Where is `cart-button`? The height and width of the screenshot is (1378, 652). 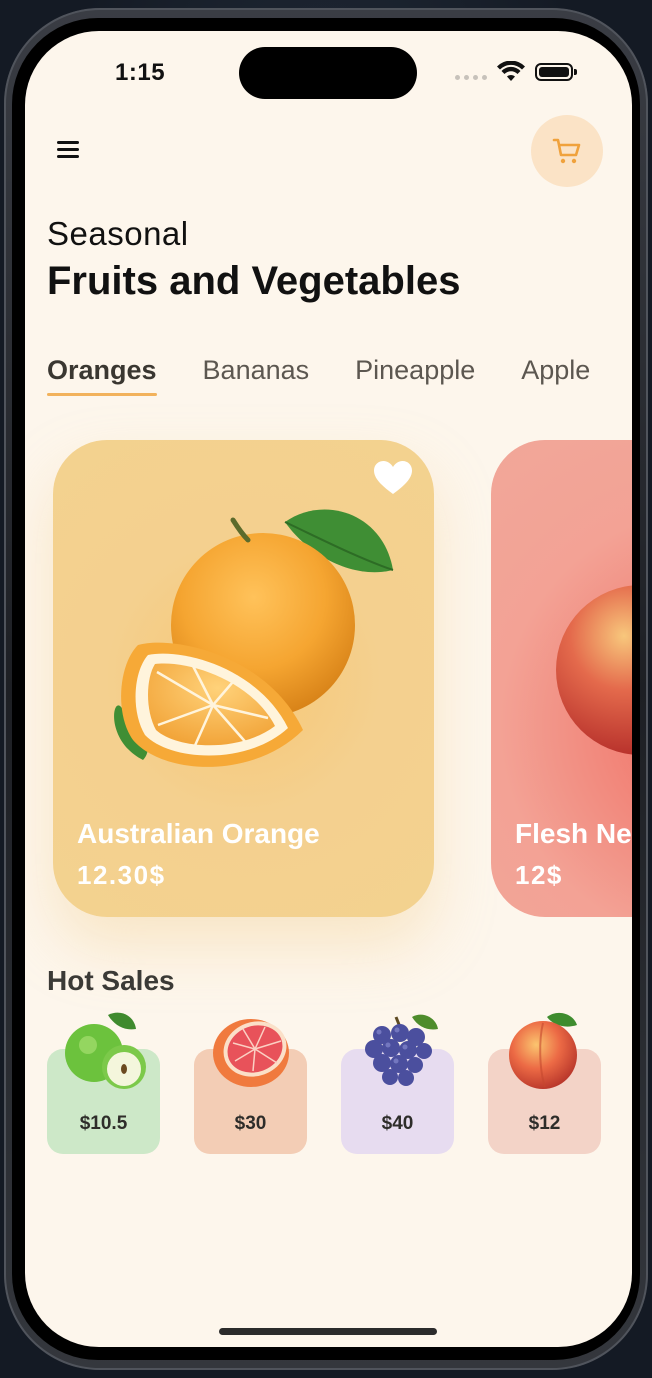
cart-button is located at coordinates (567, 151).